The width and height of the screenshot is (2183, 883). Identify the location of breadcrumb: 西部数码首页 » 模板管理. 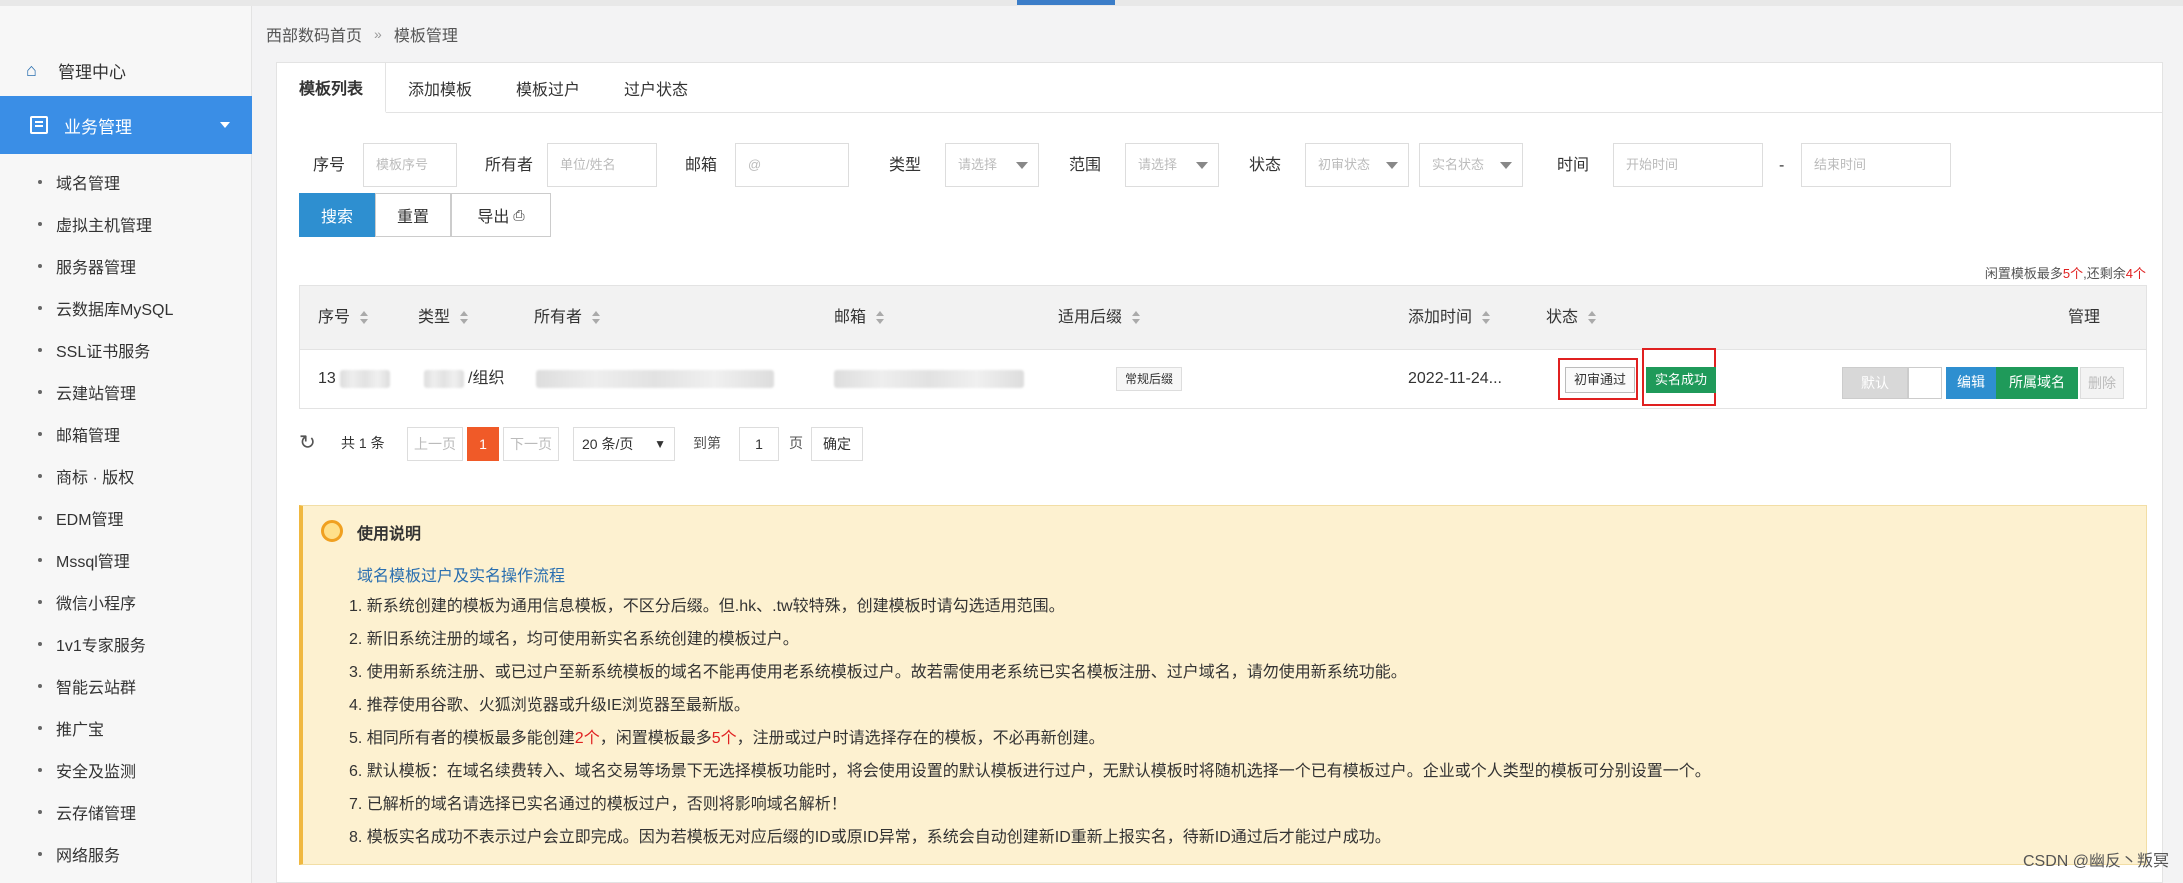
(362, 34).